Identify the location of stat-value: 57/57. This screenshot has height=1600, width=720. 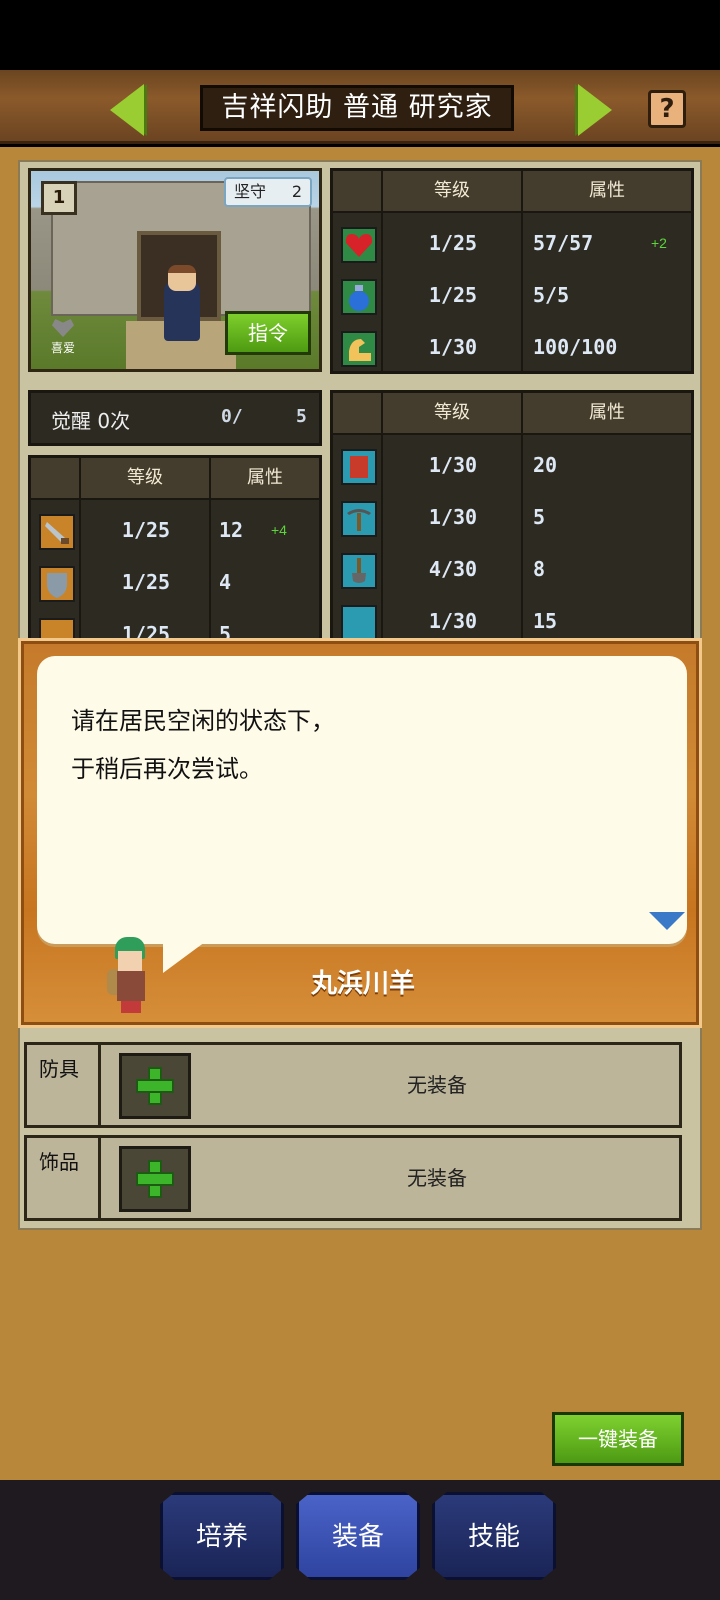
(563, 243).